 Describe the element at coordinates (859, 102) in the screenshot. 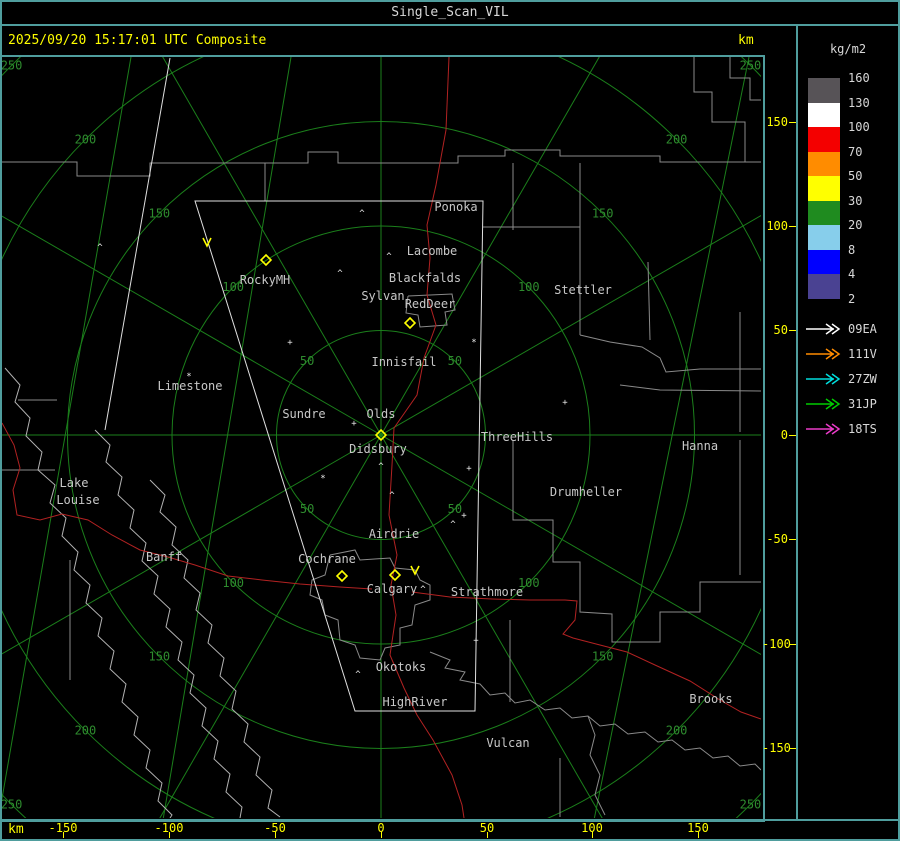

I see `scale-value-label: 130` at that location.